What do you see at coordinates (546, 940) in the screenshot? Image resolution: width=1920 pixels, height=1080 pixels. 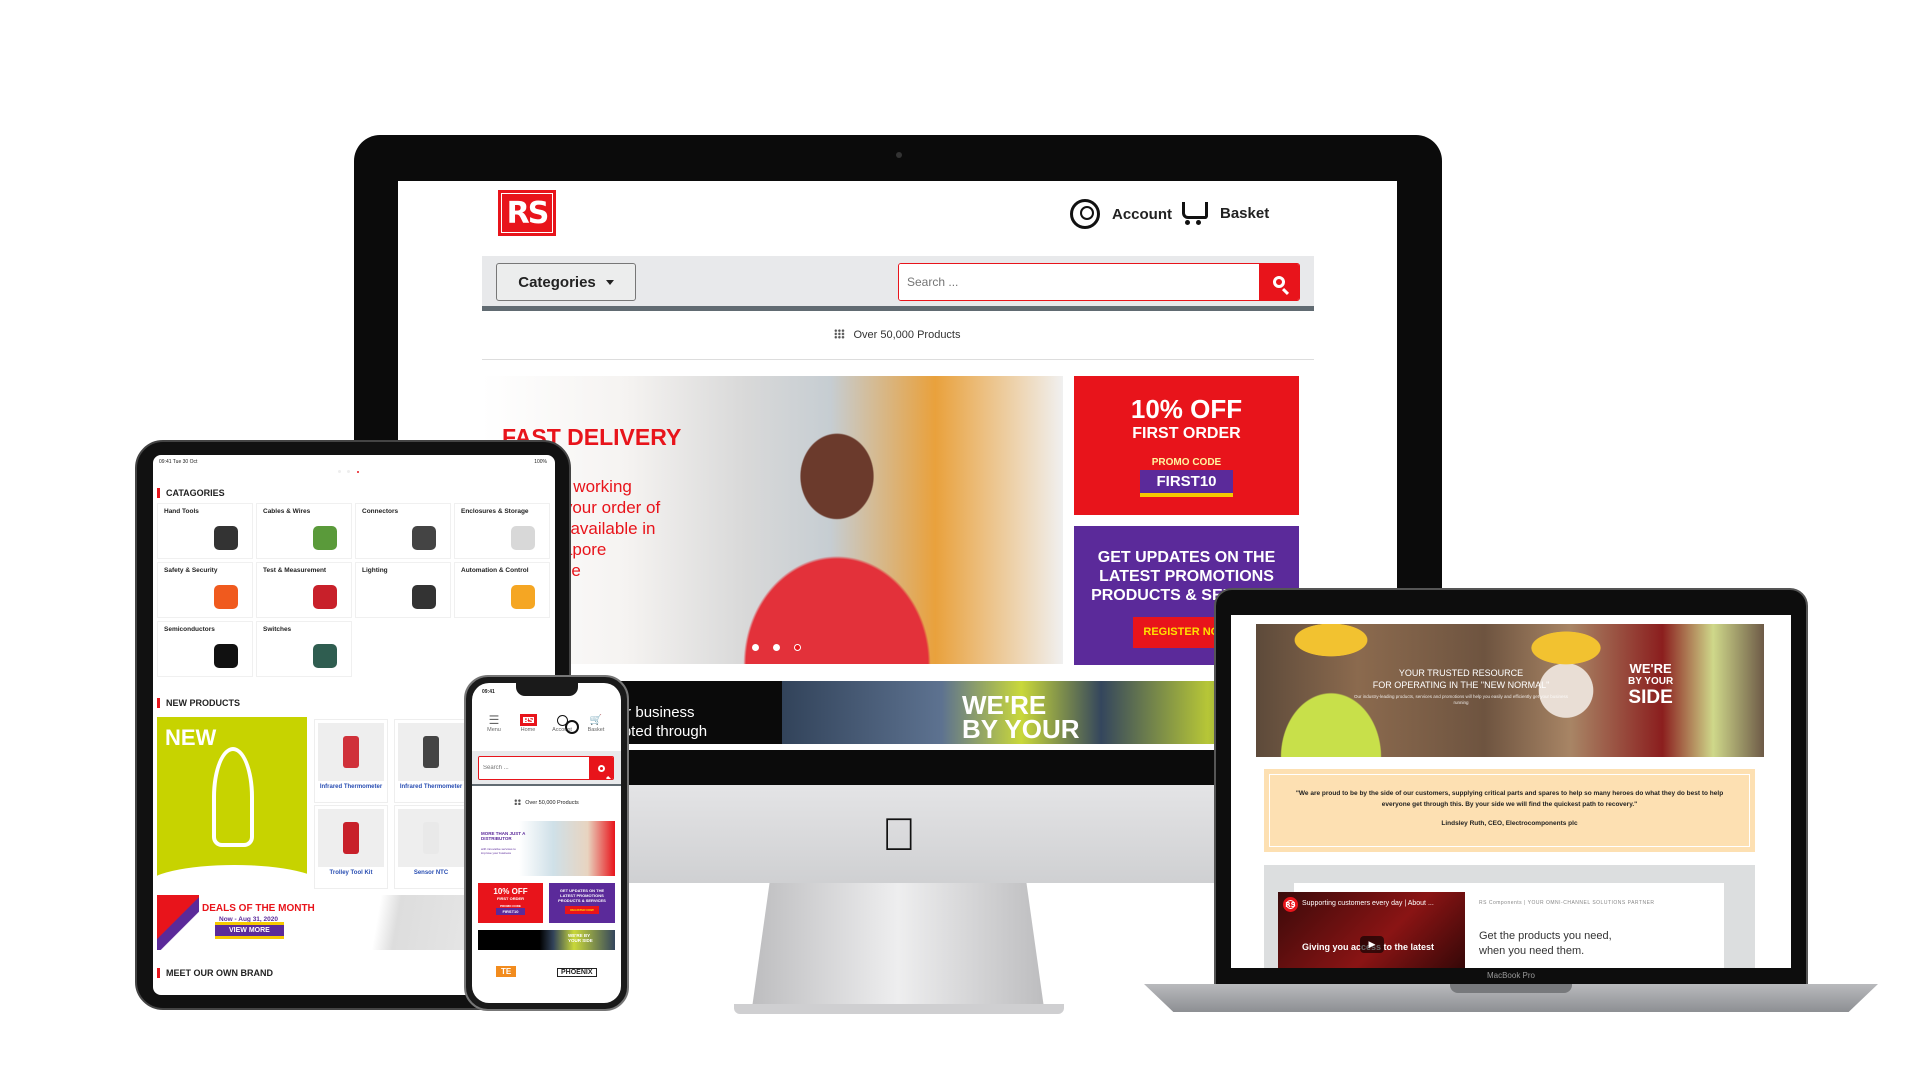 I see `by-your-side-strip: WE'RE BY YOUR SIDE` at bounding box center [546, 940].